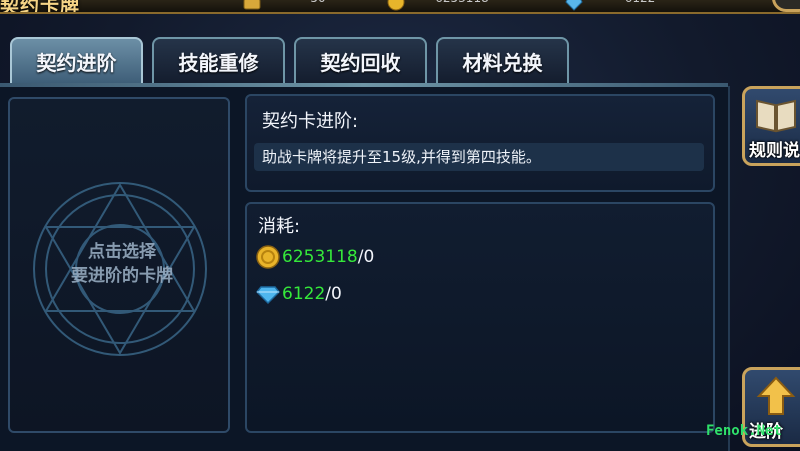 The image size is (800, 451). What do you see at coordinates (776, 395) in the screenshot?
I see `arrow-up-icon` at bounding box center [776, 395].